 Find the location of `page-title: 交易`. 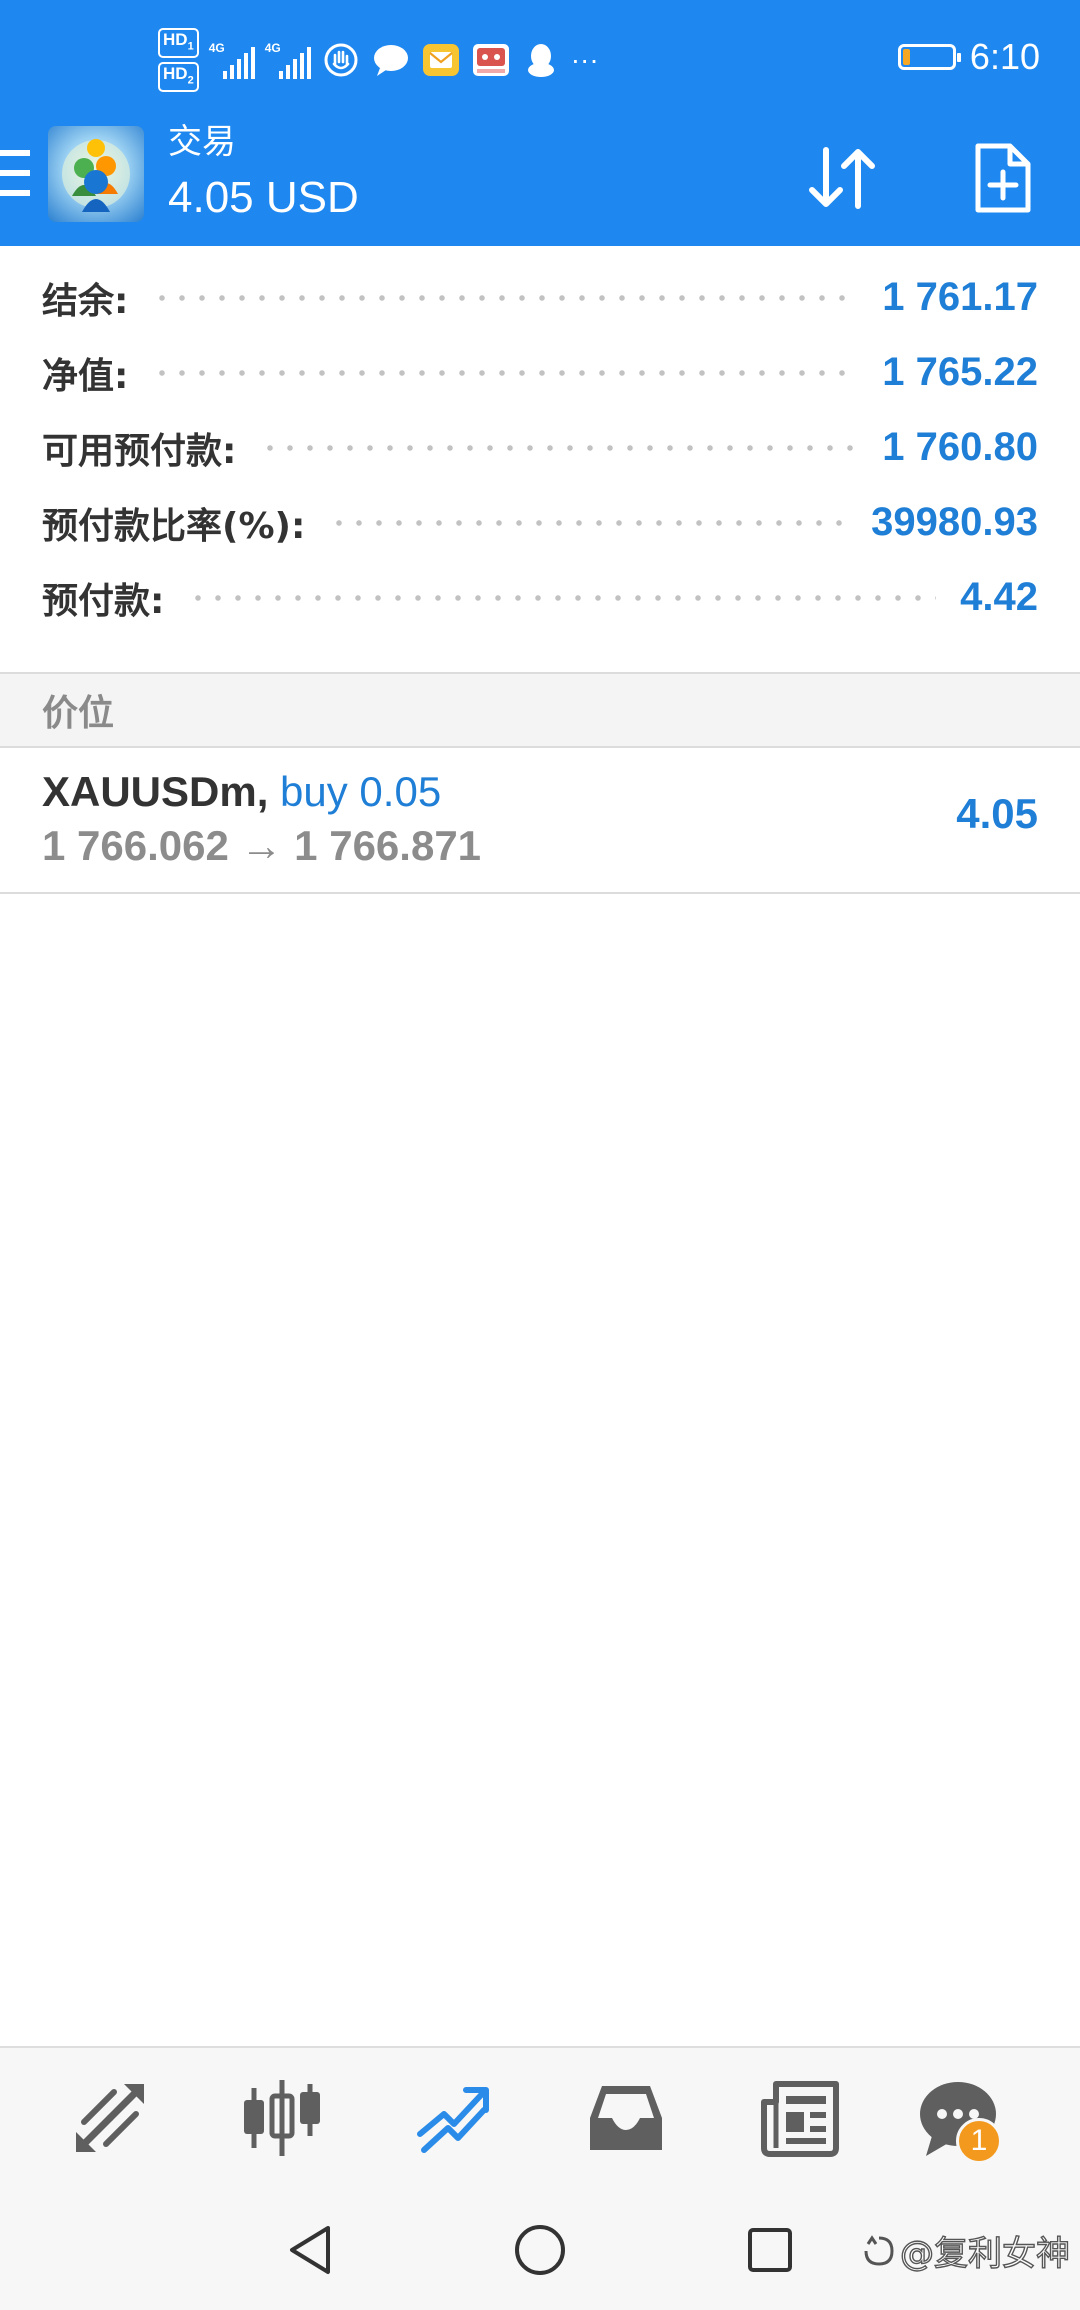

page-title: 交易 is located at coordinates (202, 142).